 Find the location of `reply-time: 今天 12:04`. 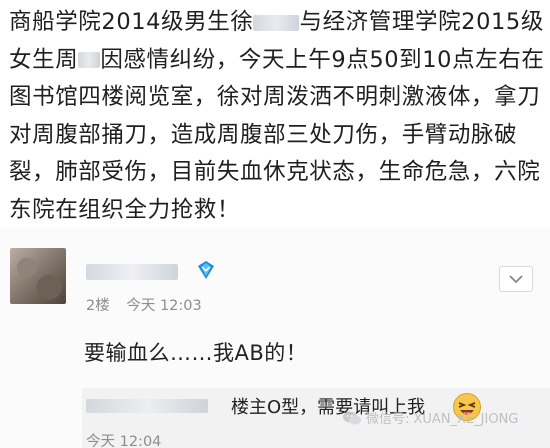

reply-time: 今天 12:04 is located at coordinates (124, 441).